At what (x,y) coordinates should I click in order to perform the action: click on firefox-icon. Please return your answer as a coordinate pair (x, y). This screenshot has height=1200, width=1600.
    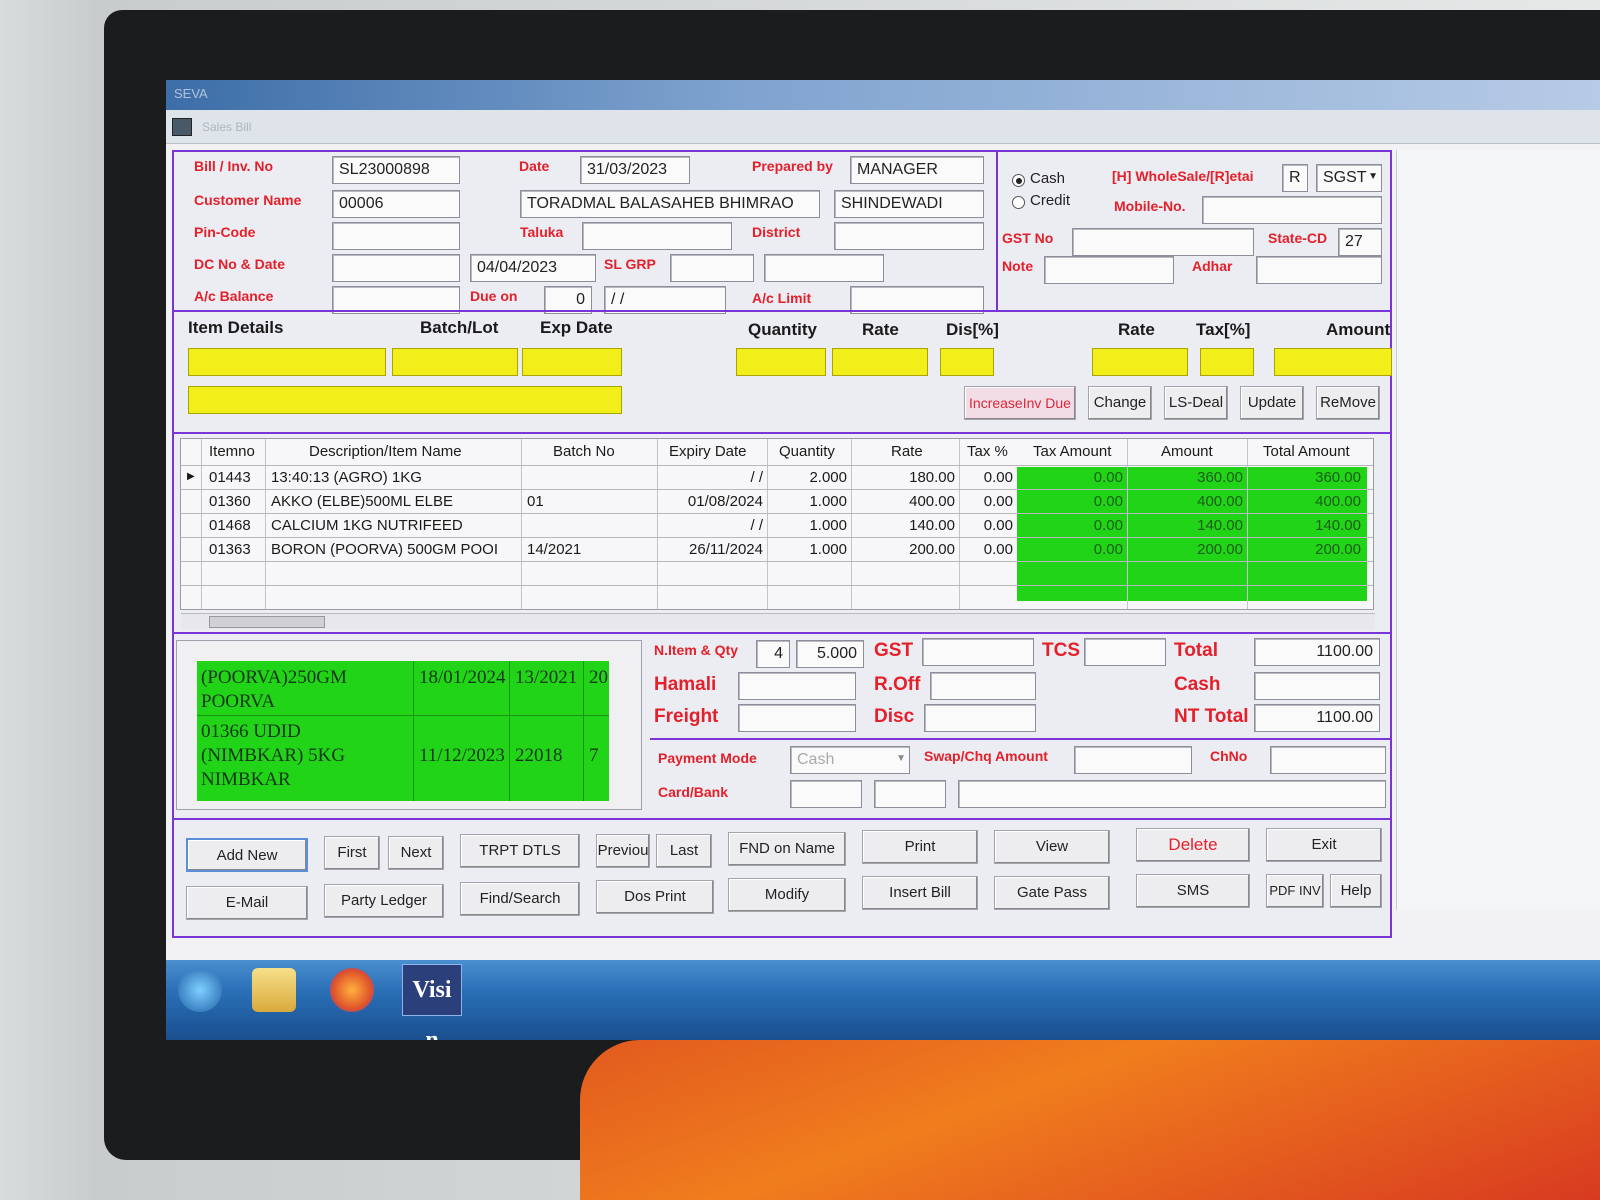
    Looking at the image, I should click on (352, 990).